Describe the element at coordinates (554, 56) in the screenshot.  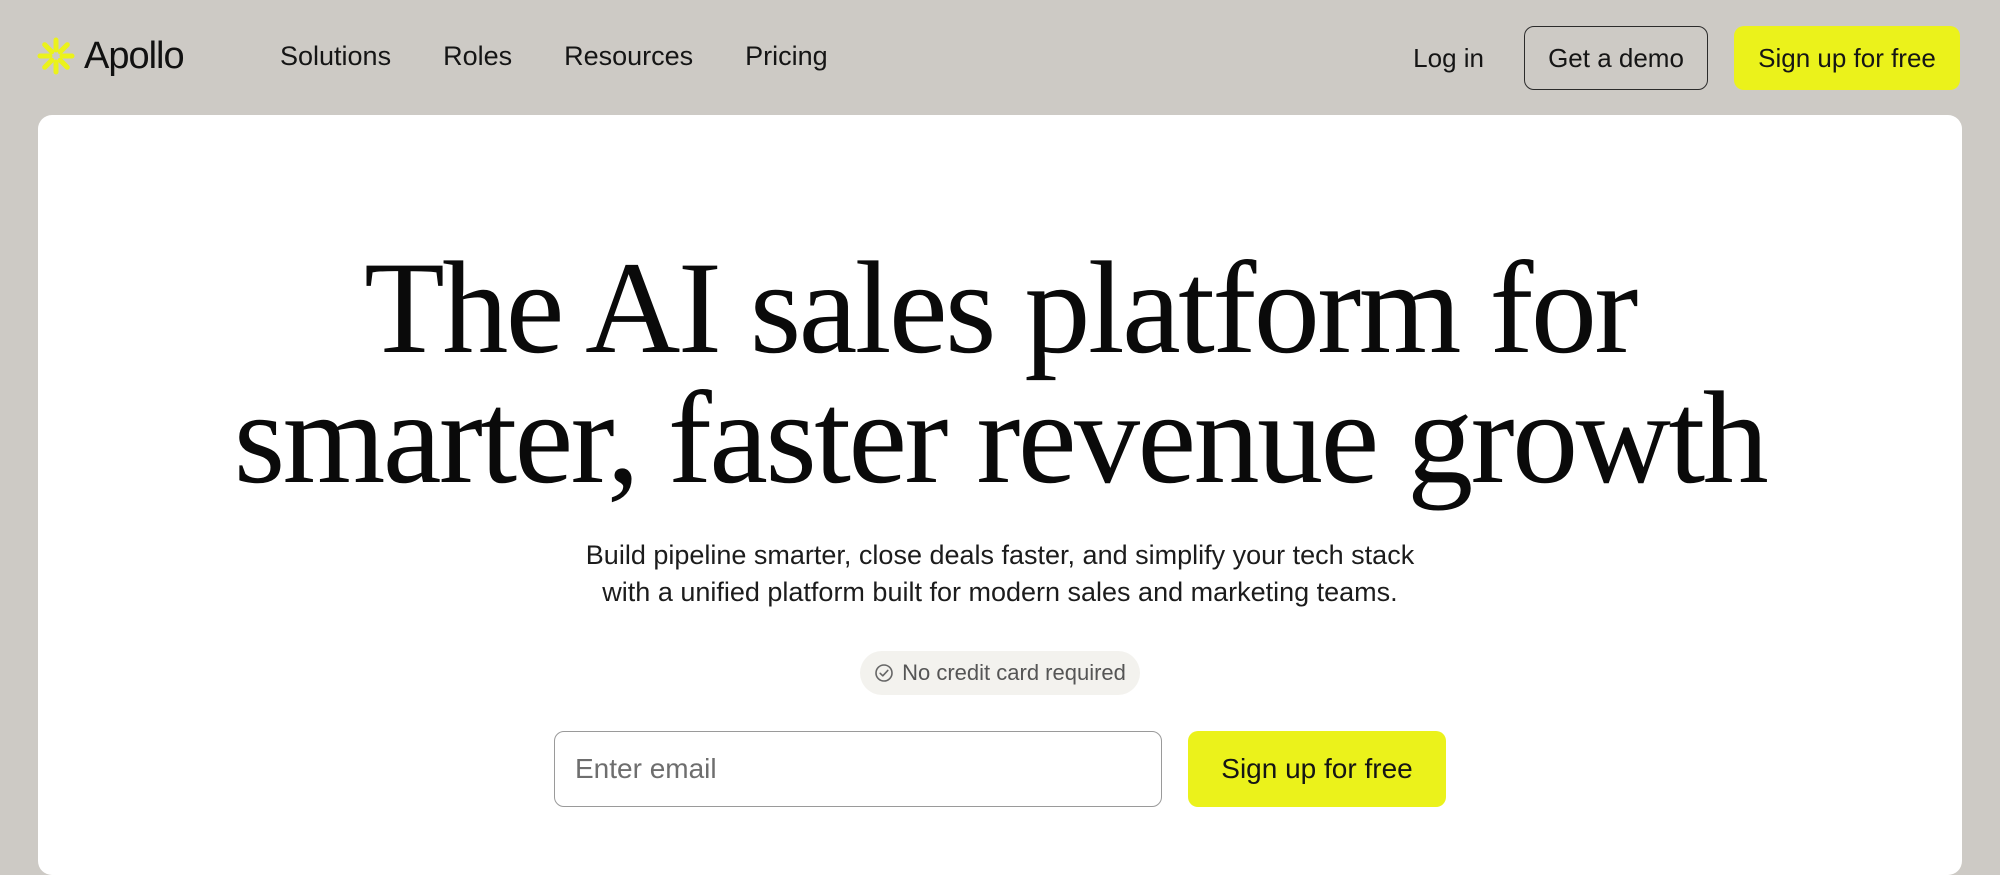
I see `main-nav: Solutions Roles Resources Pricing` at that location.